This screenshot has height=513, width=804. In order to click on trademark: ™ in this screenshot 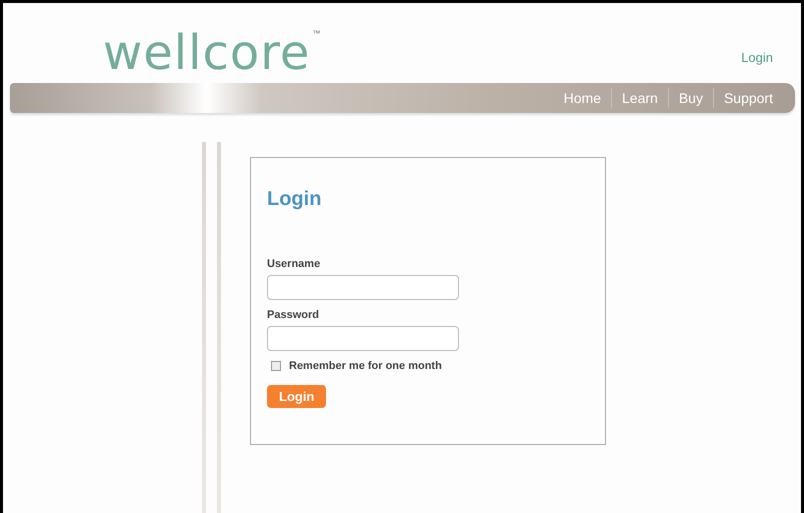, I will do `click(316, 33)`.